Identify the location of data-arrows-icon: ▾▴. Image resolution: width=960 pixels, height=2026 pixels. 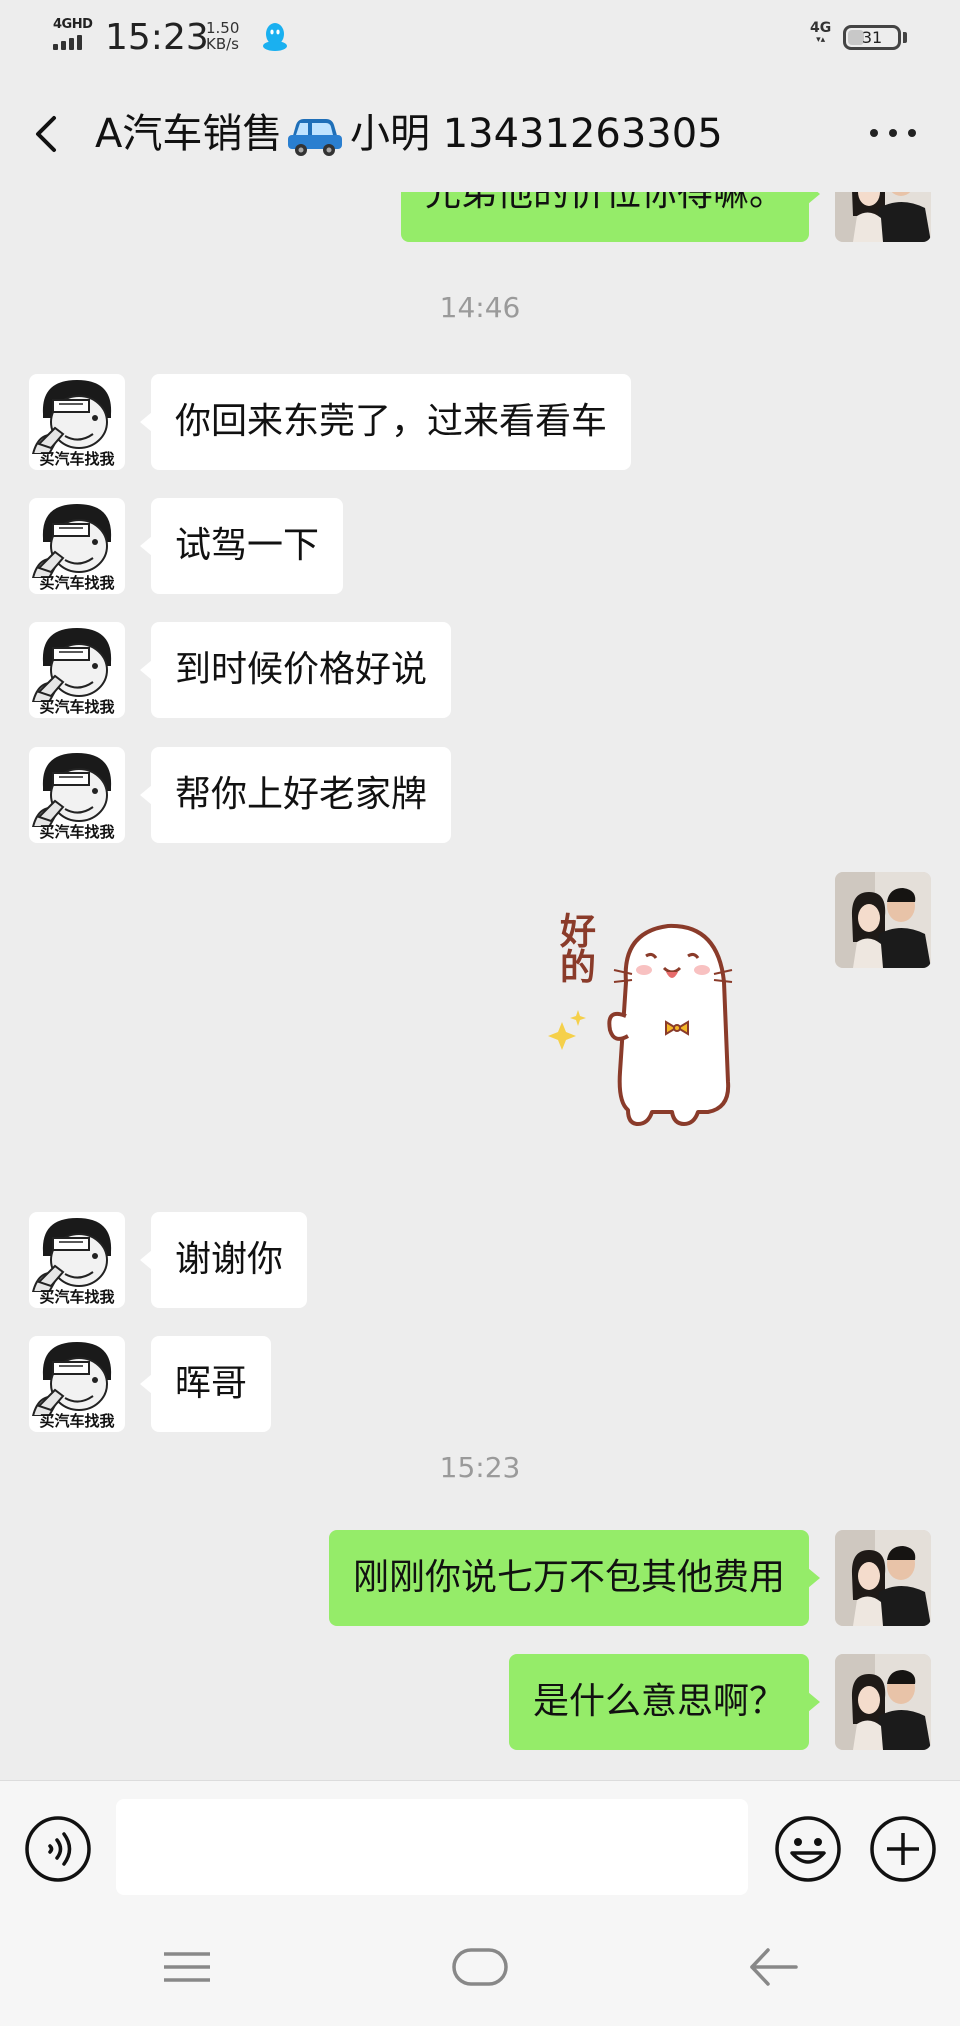
(821, 40).